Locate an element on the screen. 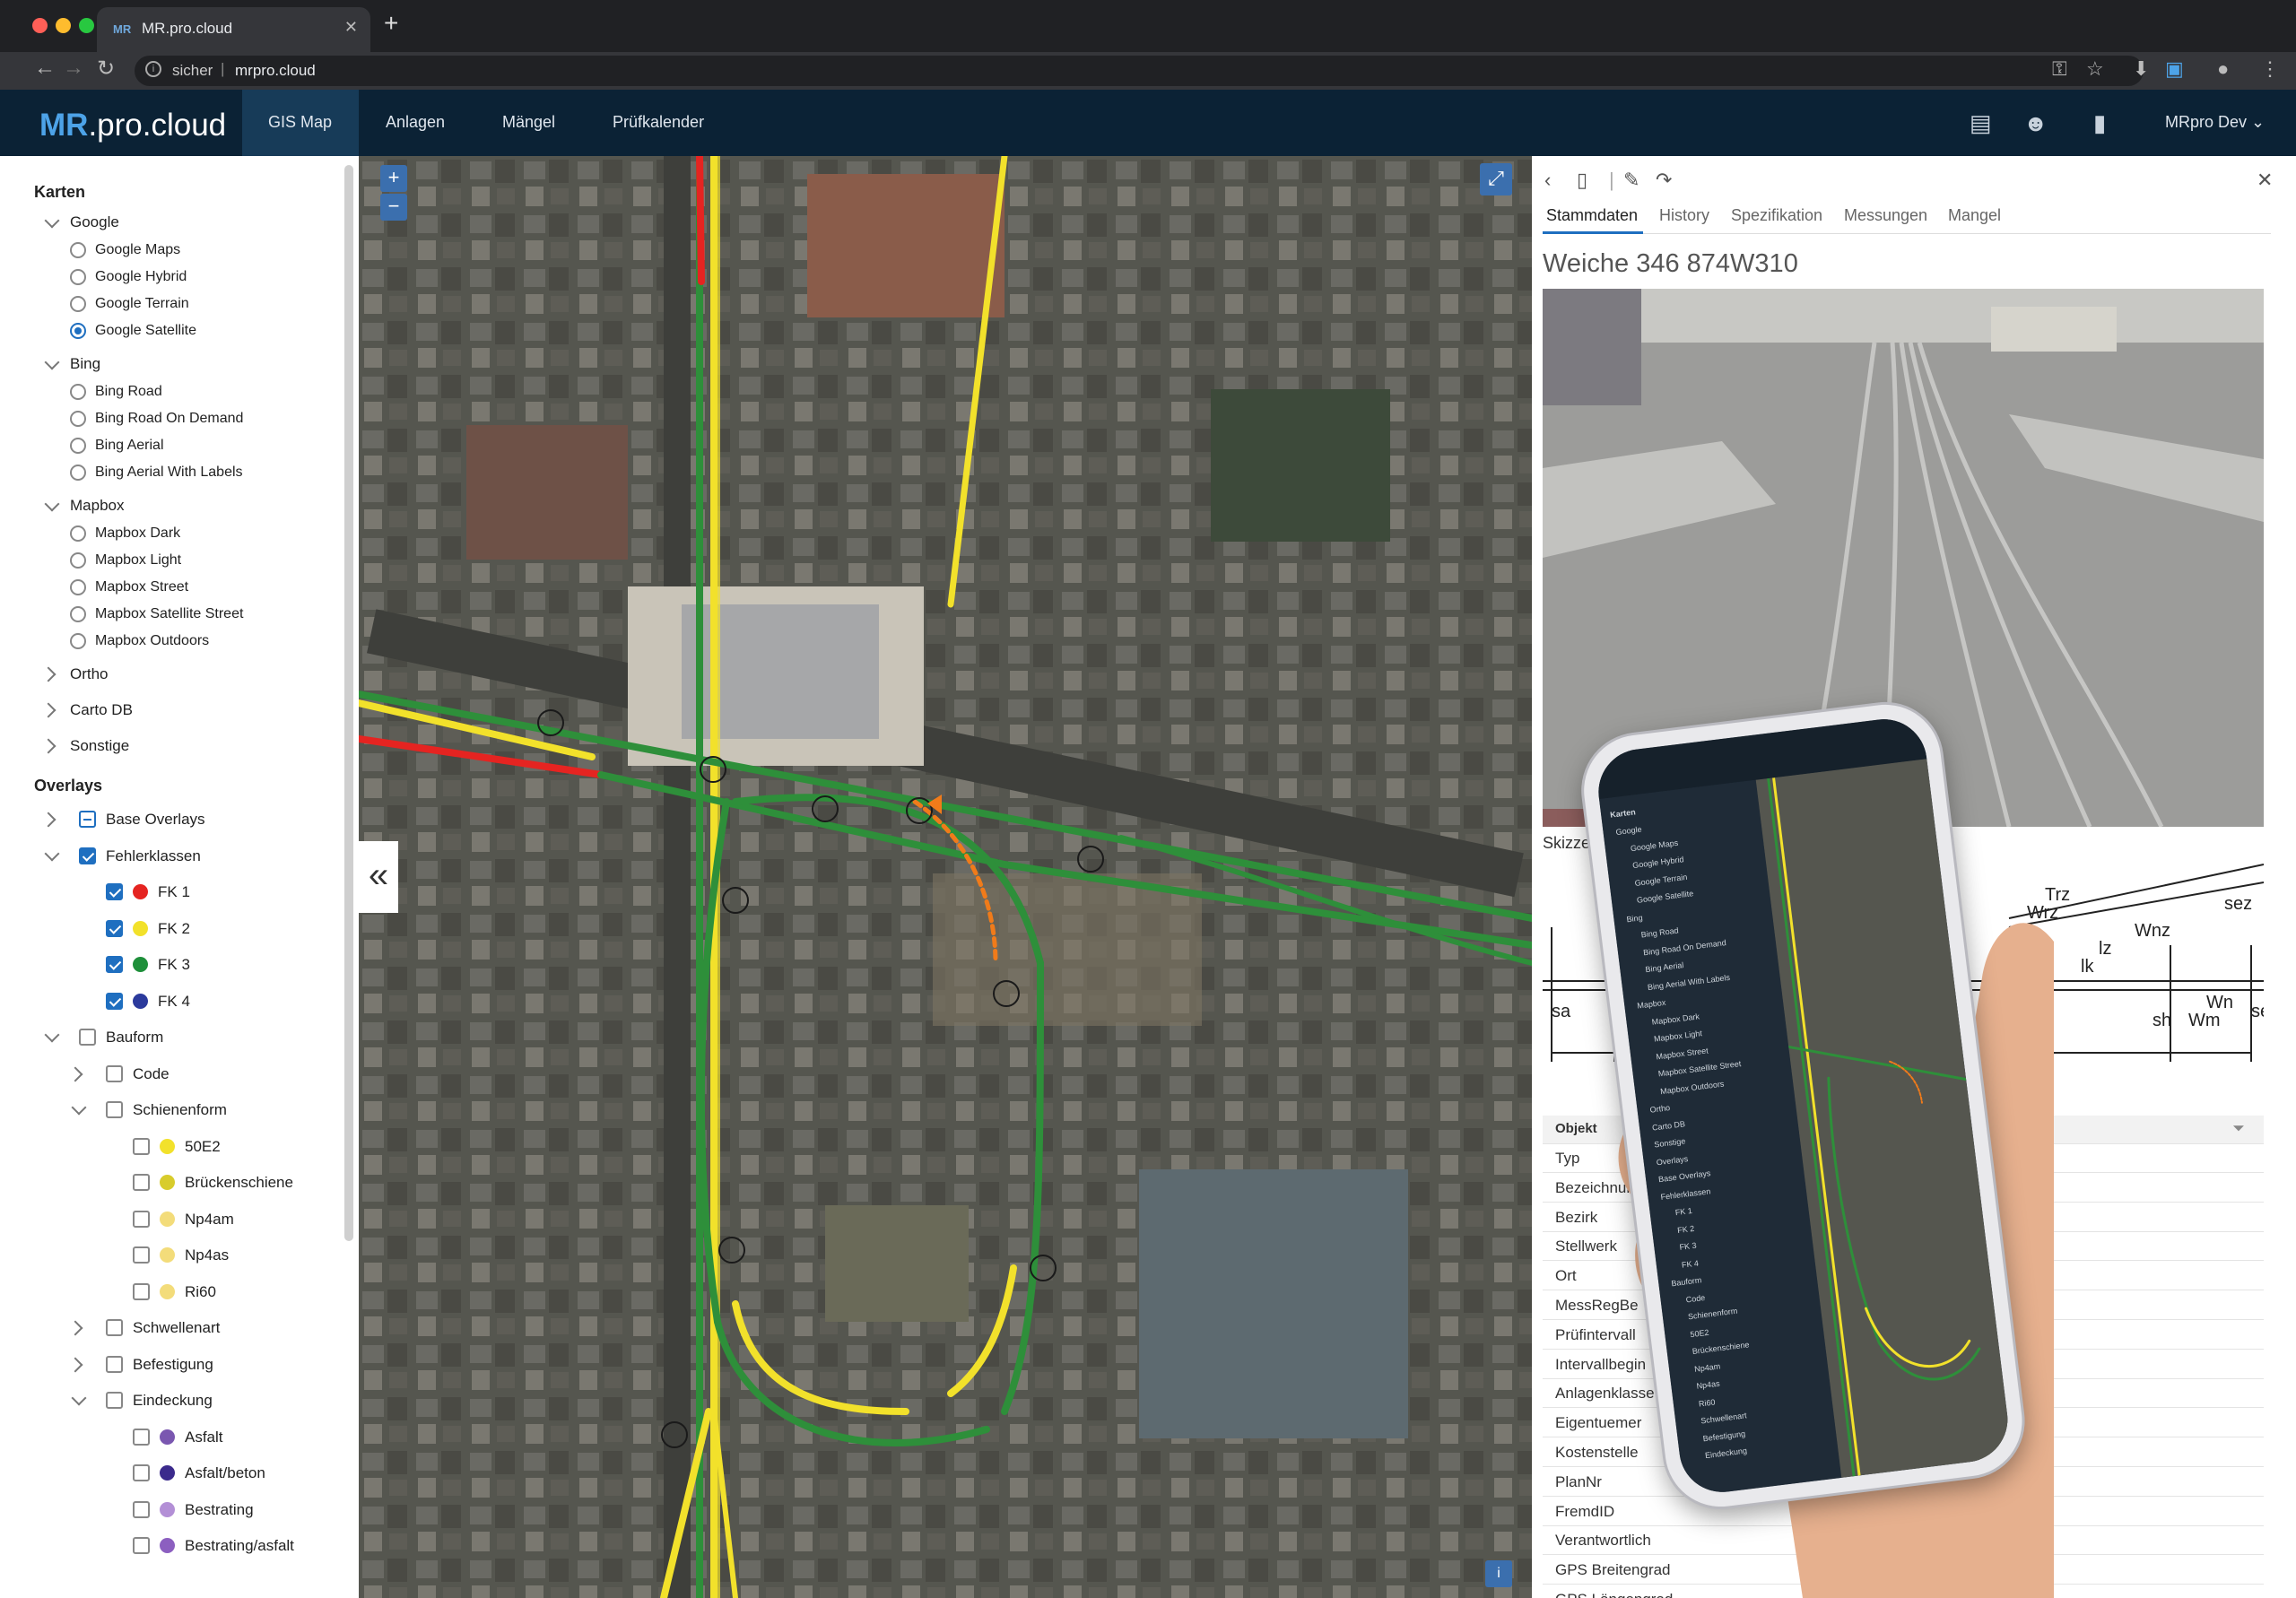  tab-messungen: Messungen is located at coordinates (1885, 215).